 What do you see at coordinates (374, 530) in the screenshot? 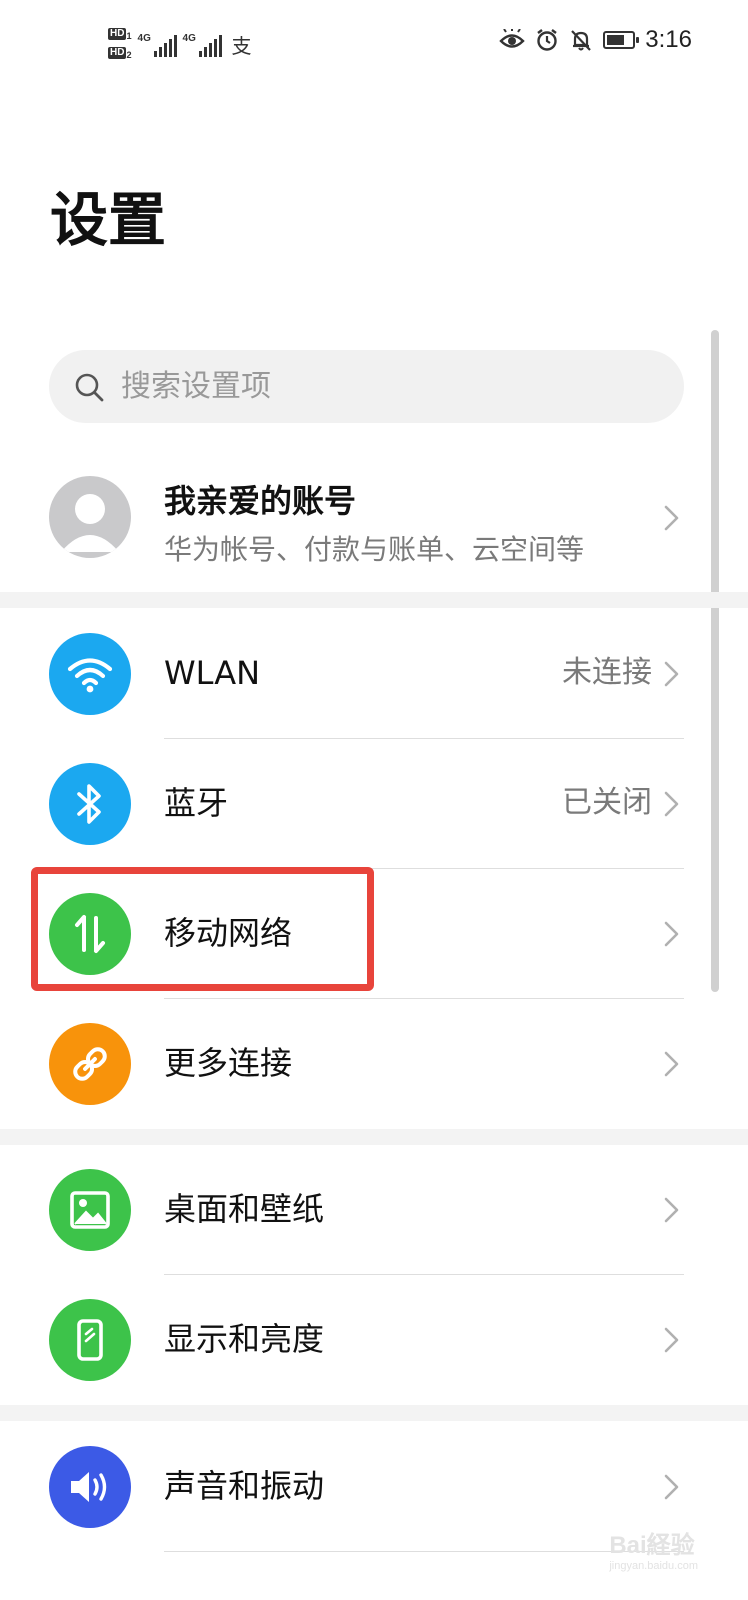
I see `account-entry: 我亲爱的账号 华为帐号、付款与账单、云空间等` at bounding box center [374, 530].